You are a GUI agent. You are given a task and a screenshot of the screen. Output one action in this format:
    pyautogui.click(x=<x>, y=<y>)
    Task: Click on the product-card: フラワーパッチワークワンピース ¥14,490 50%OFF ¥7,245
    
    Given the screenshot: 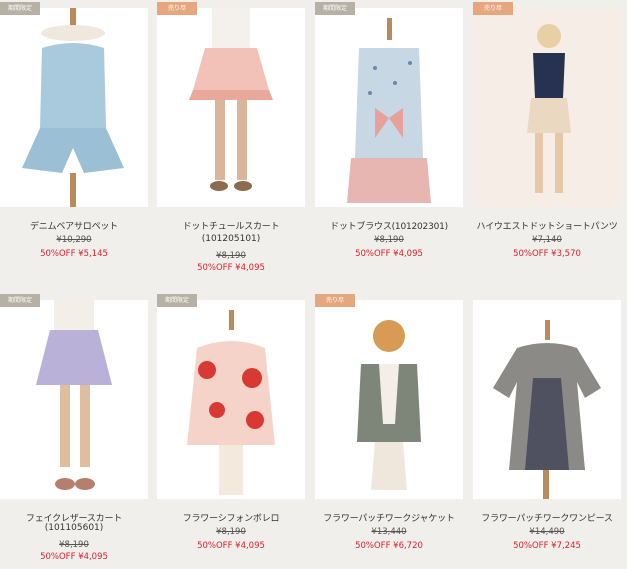 What is the action you would take?
    pyautogui.click(x=547, y=430)
    